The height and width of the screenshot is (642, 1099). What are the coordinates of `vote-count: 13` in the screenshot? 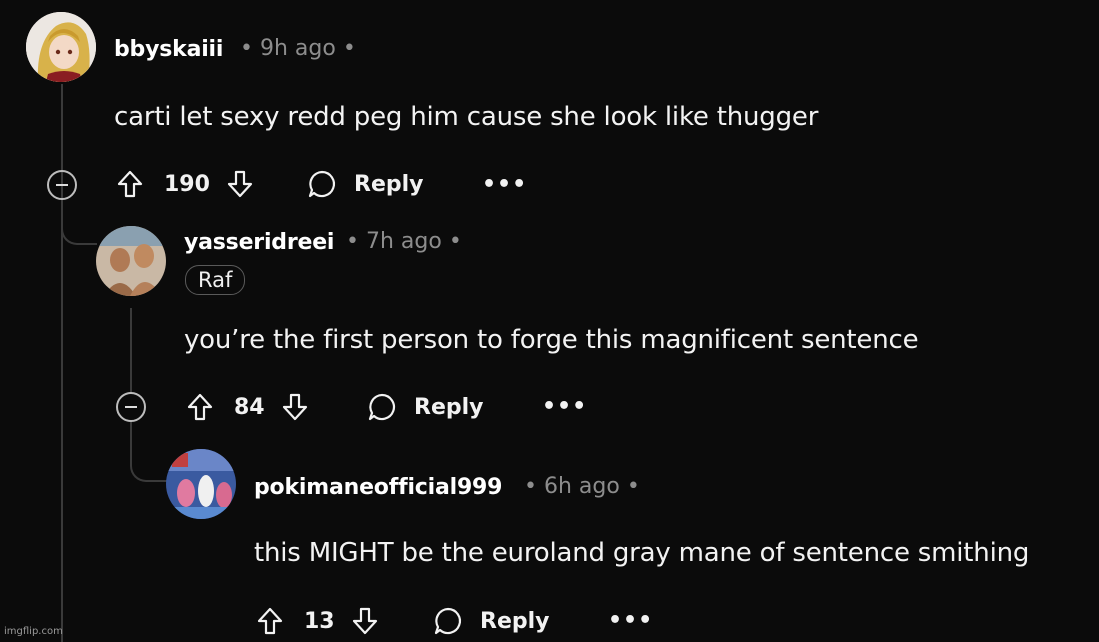 It's located at (319, 621).